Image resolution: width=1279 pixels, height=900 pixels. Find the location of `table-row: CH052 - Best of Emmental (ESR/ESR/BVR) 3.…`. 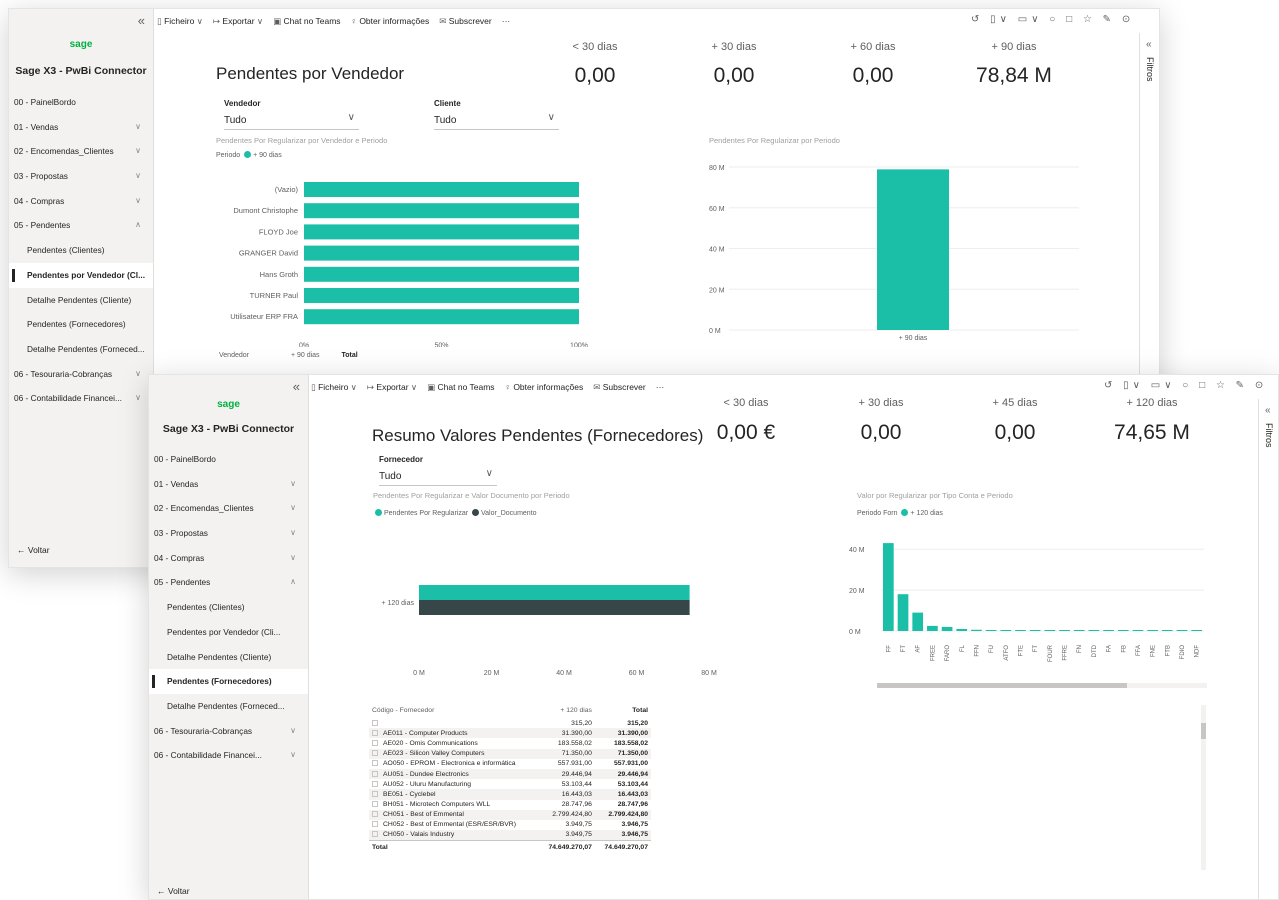

table-row: CH052 - Best of Emmental (ESR/ESR/BVR) 3.… is located at coordinates (510, 825).